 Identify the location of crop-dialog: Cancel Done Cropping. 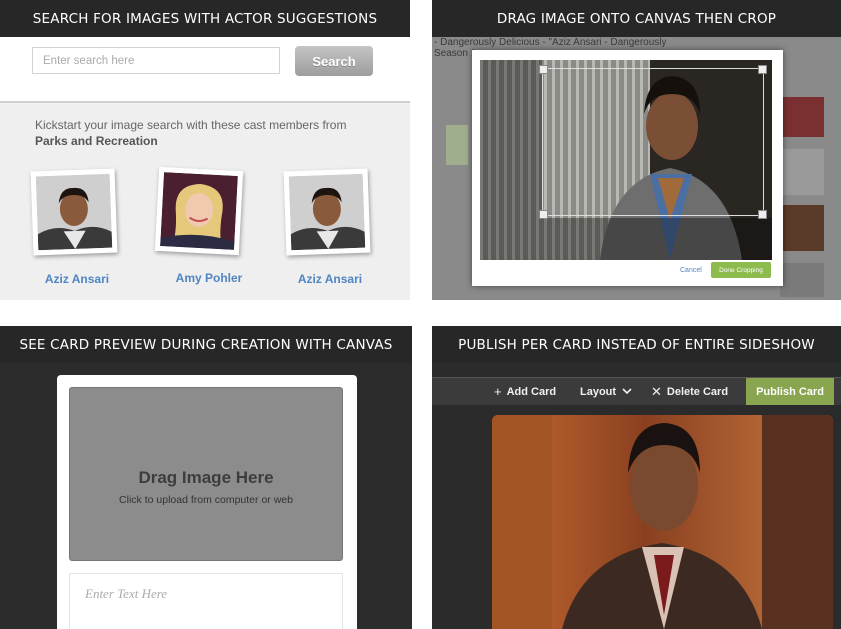
(627, 168).